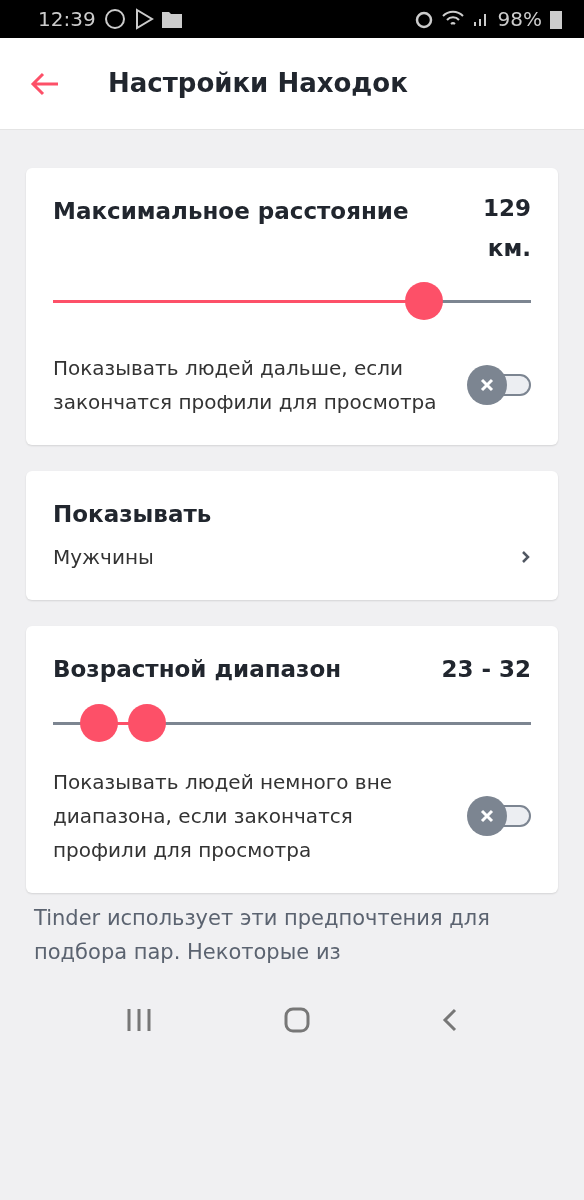 Image resolution: width=584 pixels, height=1200 pixels. What do you see at coordinates (231, 211) in the screenshot?
I see `setting-title: Максимальное расстояние` at bounding box center [231, 211].